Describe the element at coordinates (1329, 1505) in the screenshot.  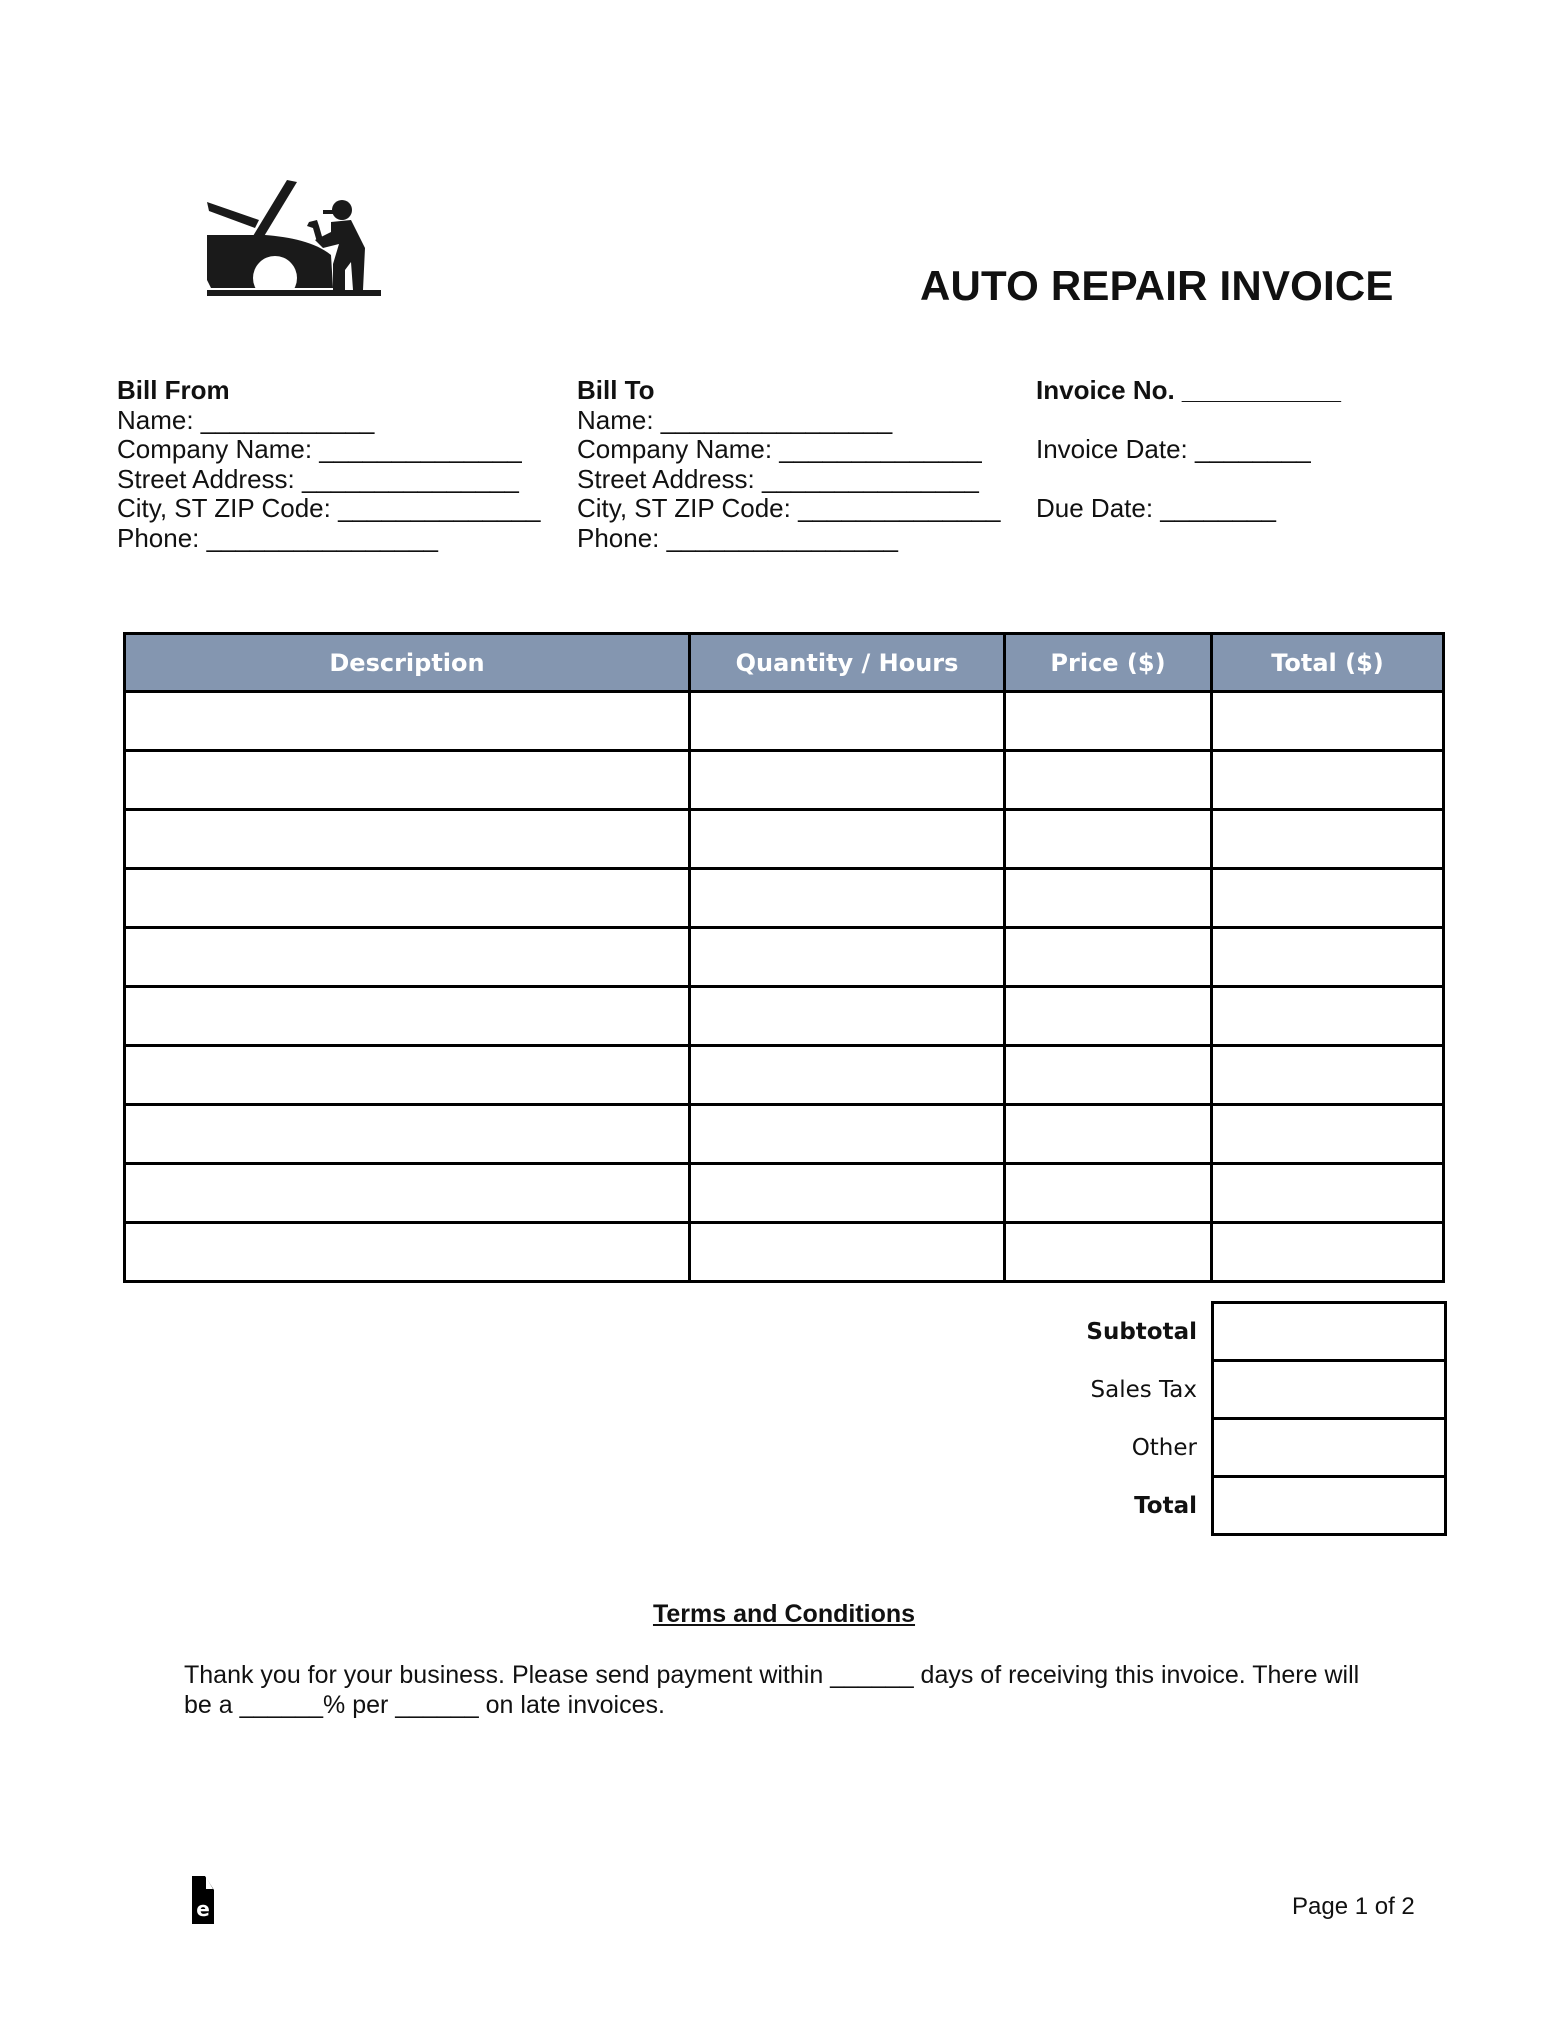
I see `total-value-cell` at that location.